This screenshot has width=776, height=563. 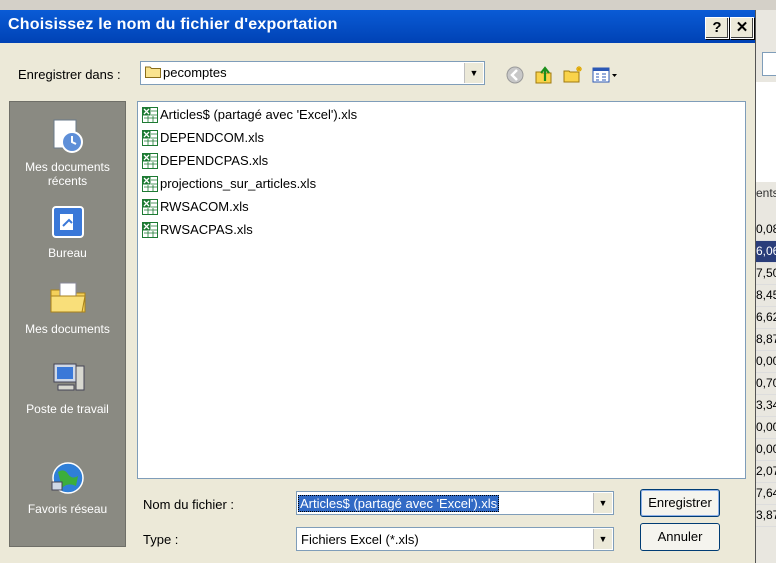 What do you see at coordinates (766, 132) in the screenshot?
I see `background-panel` at bounding box center [766, 132].